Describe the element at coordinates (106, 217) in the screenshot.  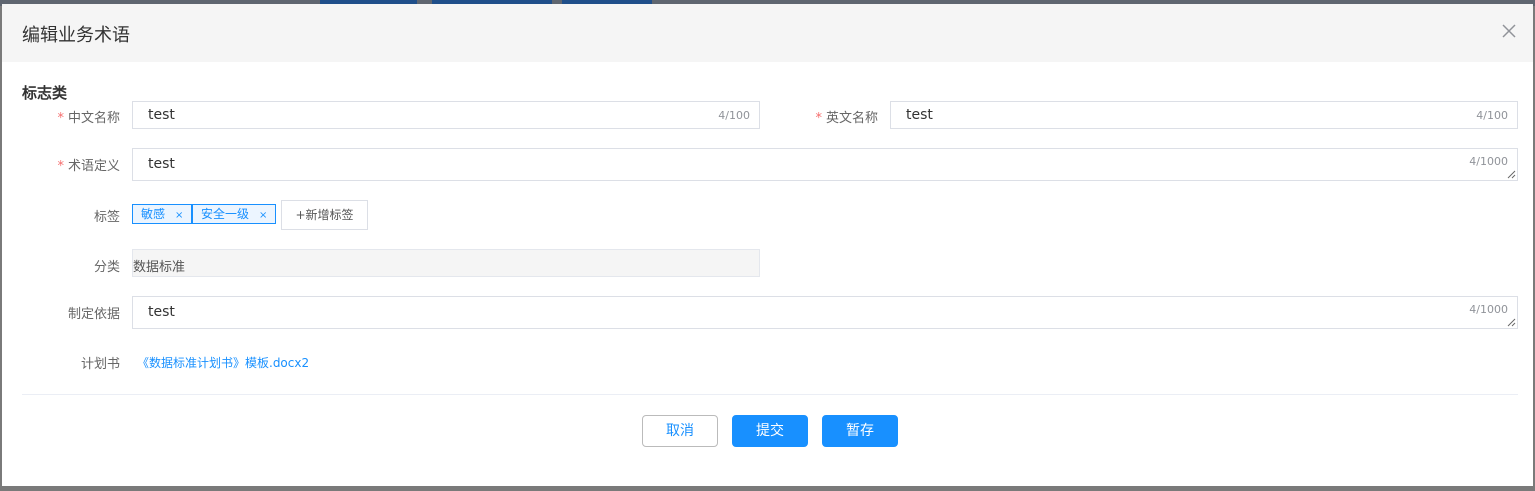
I see `tags-label: 标签` at that location.